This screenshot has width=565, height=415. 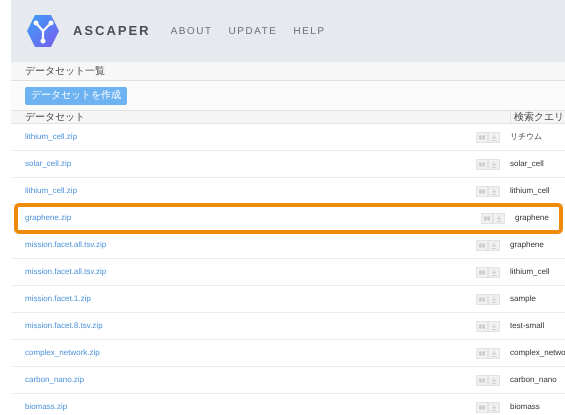 I want to click on dataset-link: carbon_nano.zip, so click(x=243, y=380).